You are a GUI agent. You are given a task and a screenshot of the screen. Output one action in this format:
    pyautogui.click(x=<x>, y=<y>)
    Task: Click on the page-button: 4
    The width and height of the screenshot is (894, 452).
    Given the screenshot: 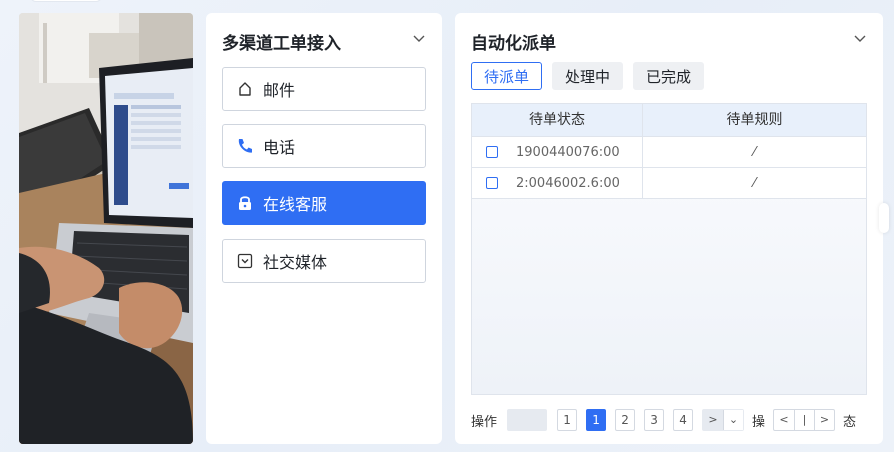 What is the action you would take?
    pyautogui.click(x=683, y=420)
    